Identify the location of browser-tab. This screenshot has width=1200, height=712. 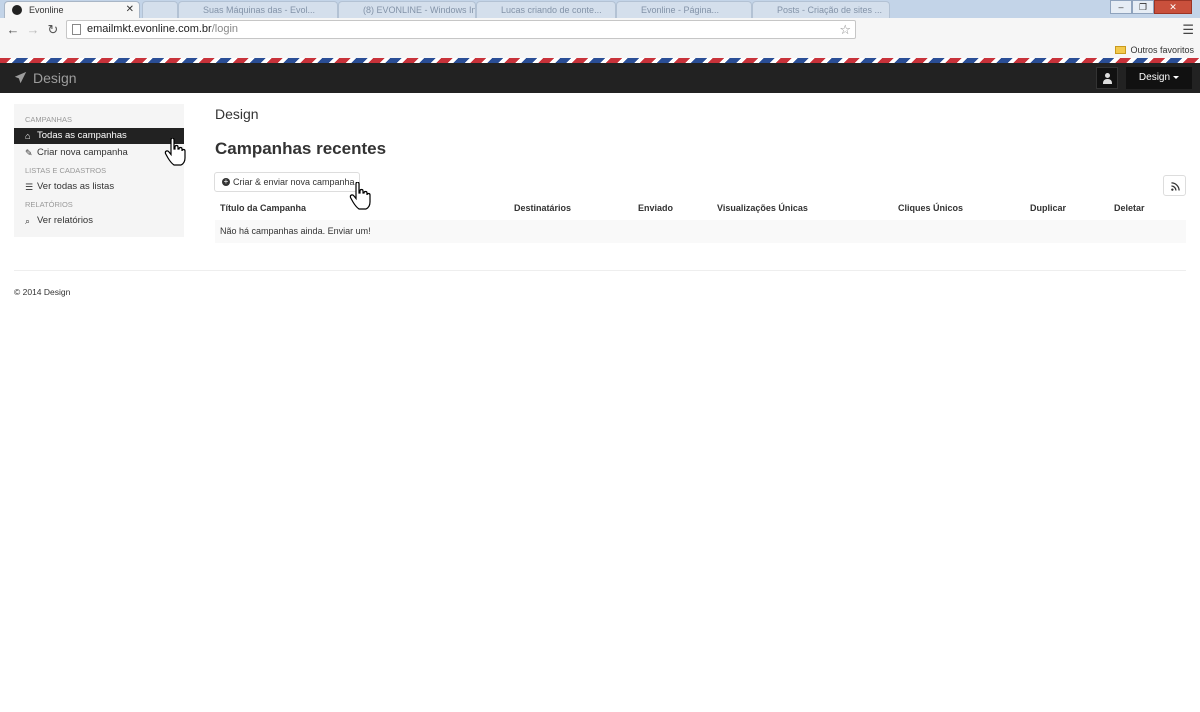
(160, 9).